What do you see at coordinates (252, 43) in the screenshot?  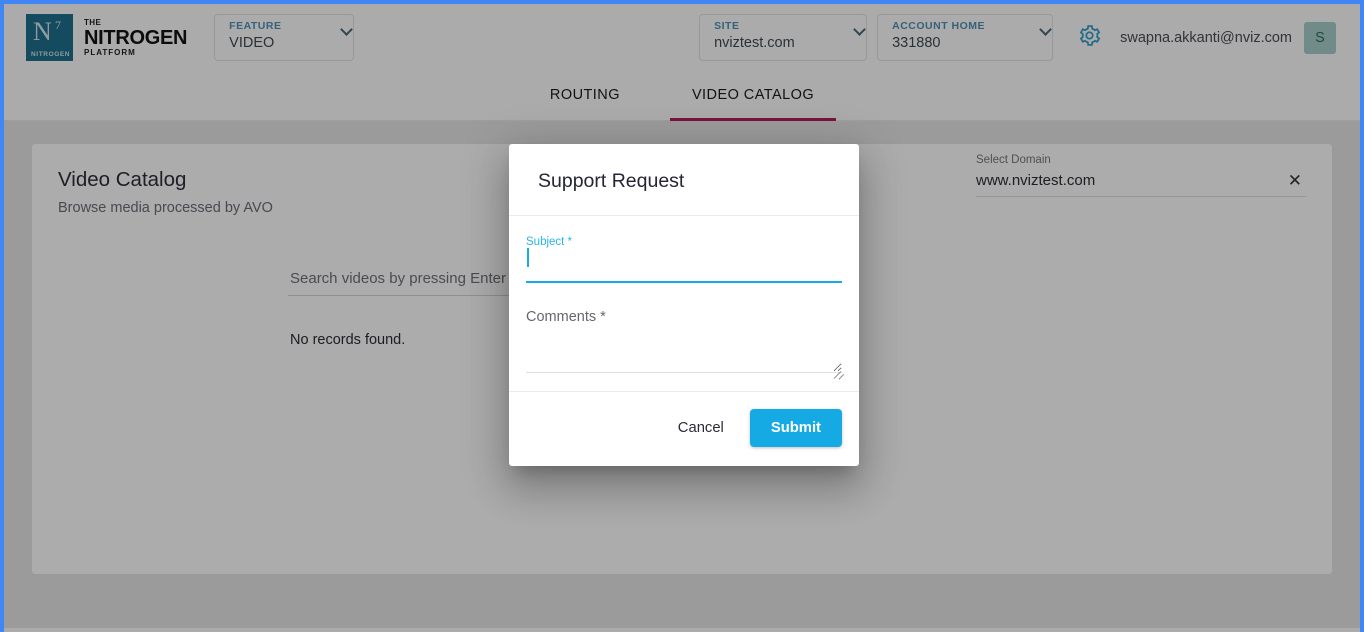 I see `feature-dropdown-value: VIDEO` at bounding box center [252, 43].